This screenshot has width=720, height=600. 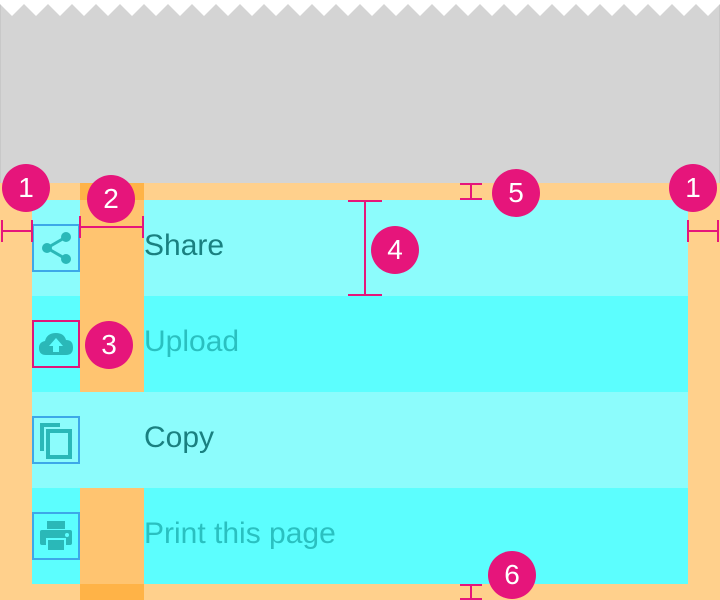 What do you see at coordinates (56, 536) in the screenshot?
I see `print-icon` at bounding box center [56, 536].